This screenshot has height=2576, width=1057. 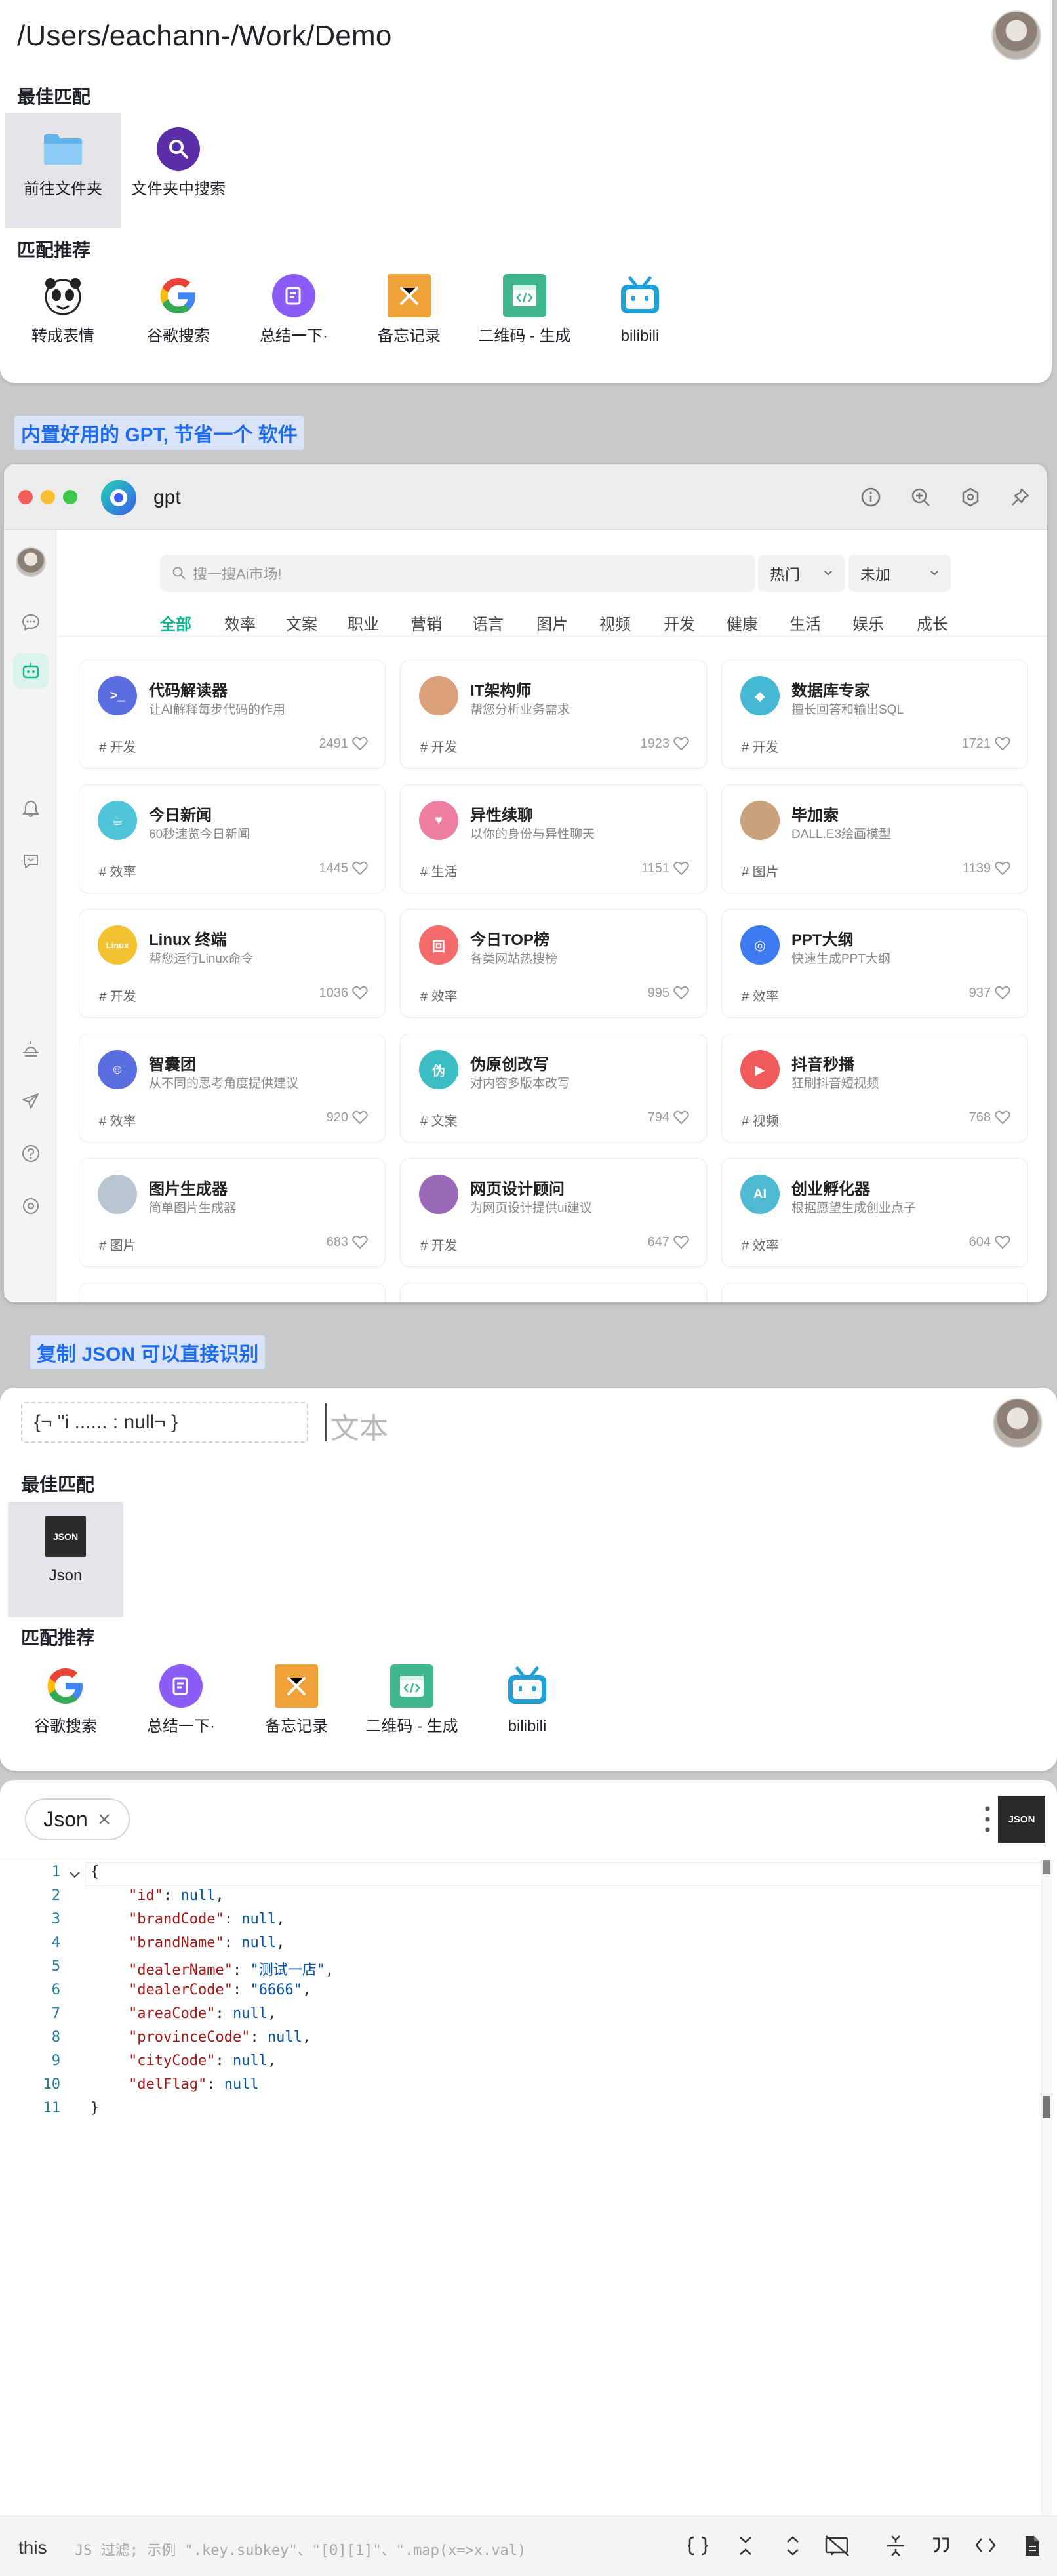 What do you see at coordinates (874, 963) in the screenshot?
I see `agent-card: ◎ PPT大纲 快速生成PPT大纲 # 效率 937` at bounding box center [874, 963].